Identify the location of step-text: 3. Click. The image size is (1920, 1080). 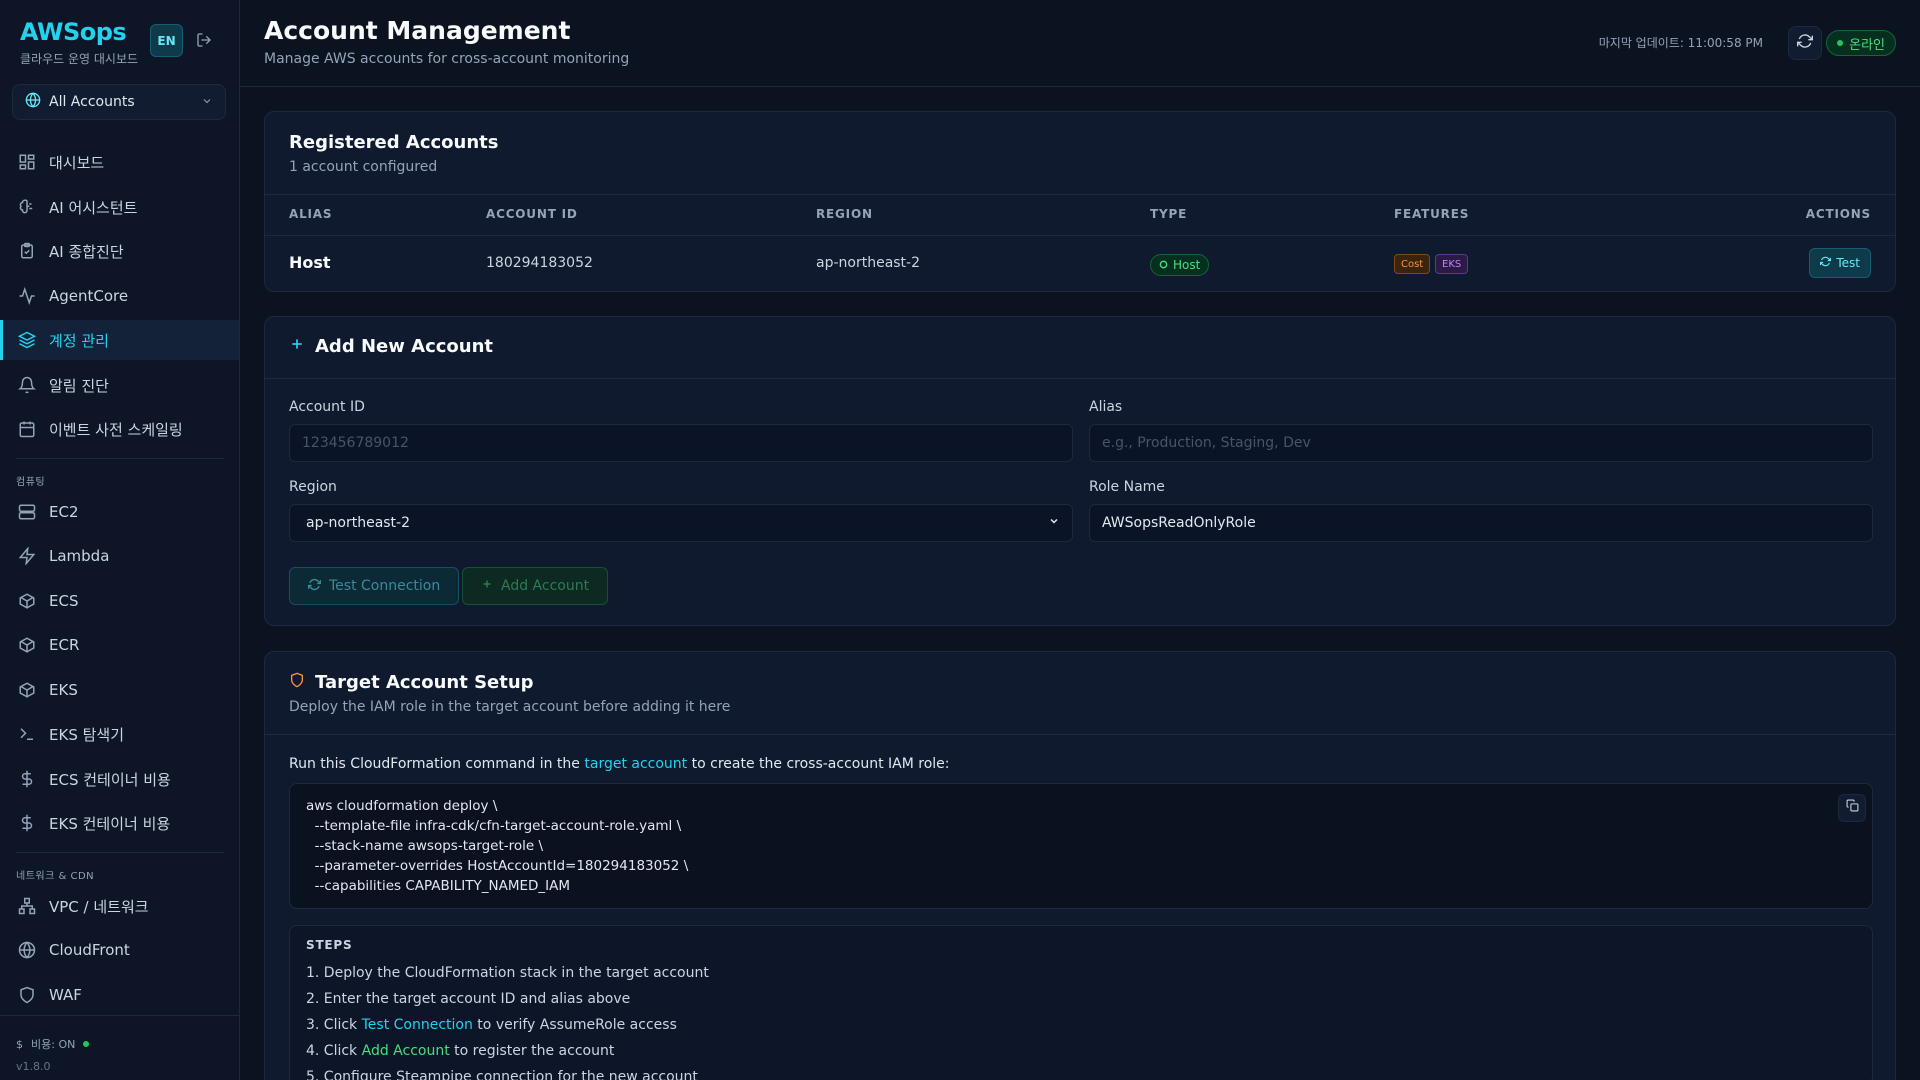
(334, 1025).